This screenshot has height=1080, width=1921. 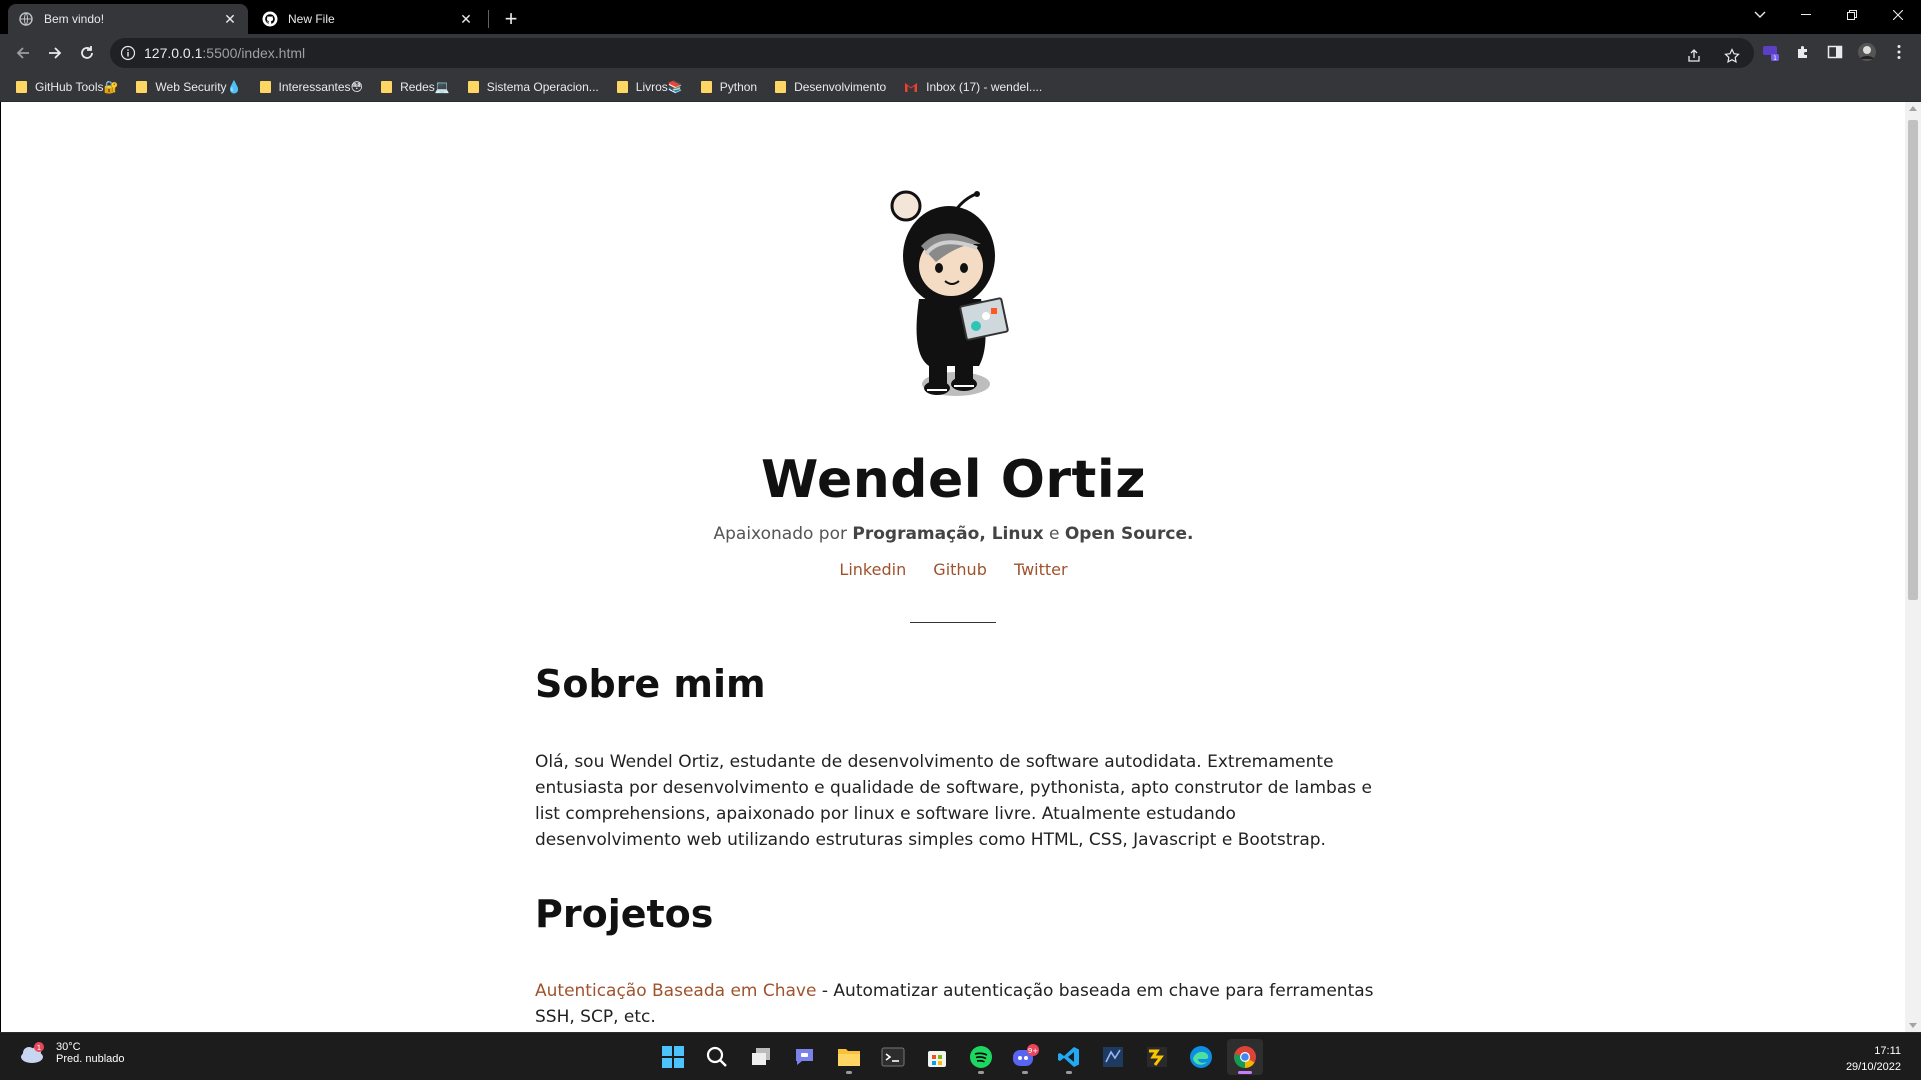 I want to click on tab-bem-vindo: Bem vindo! ✕, so click(x=128, y=19).